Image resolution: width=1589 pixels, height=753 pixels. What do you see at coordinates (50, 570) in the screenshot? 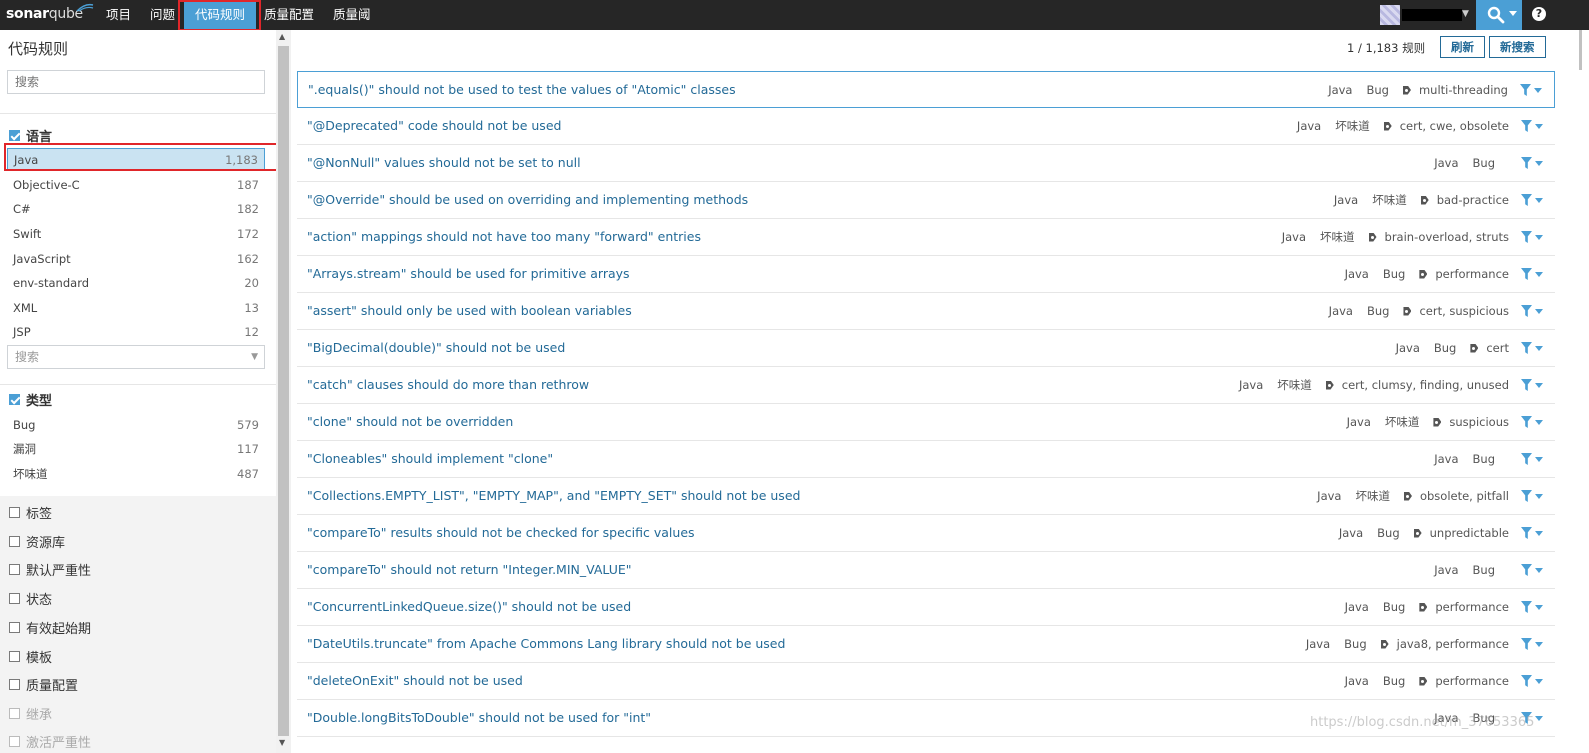
I see `facet-default-severity-header: 默认严重性` at bounding box center [50, 570].